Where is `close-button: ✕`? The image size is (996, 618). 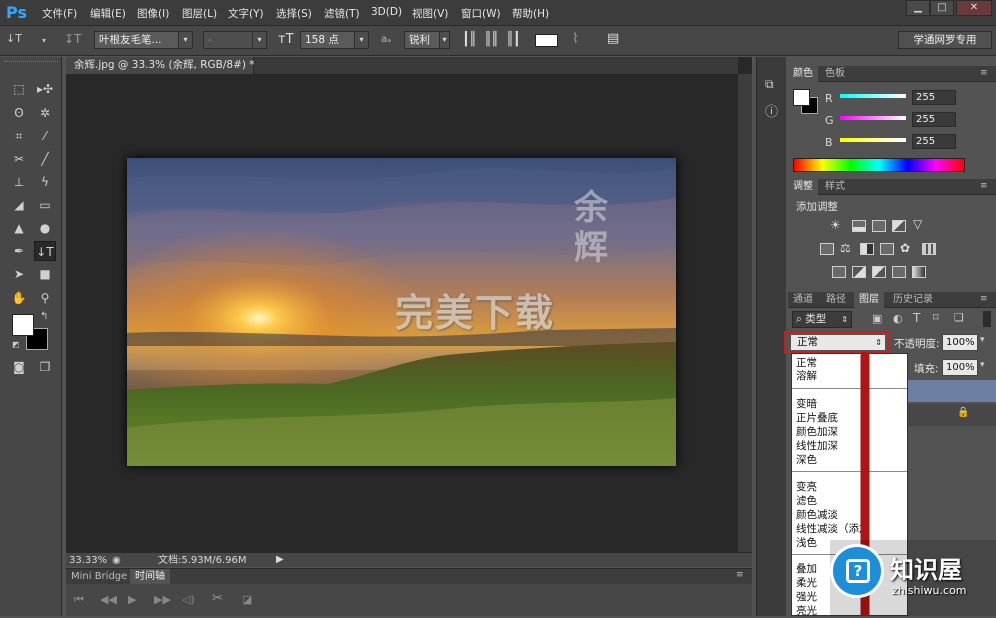
close-button: ✕ is located at coordinates (974, 8).